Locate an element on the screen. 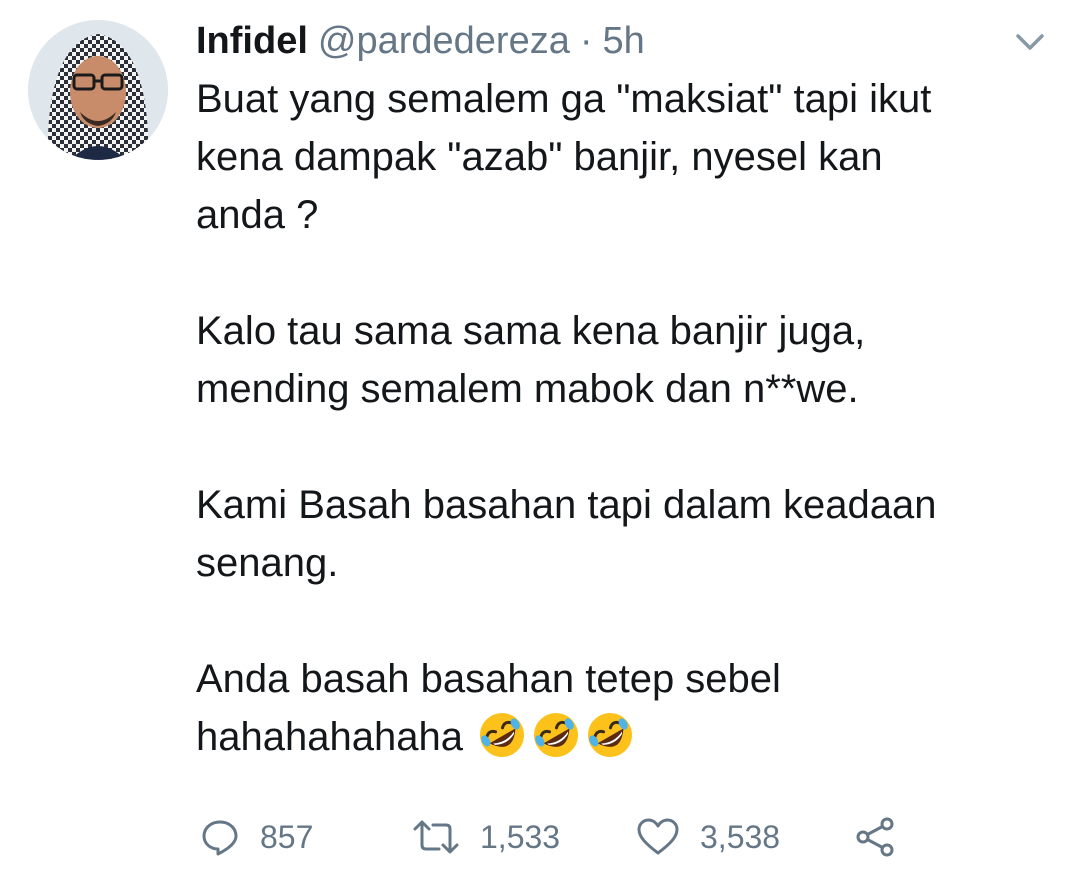  heart-icon is located at coordinates (658, 836).